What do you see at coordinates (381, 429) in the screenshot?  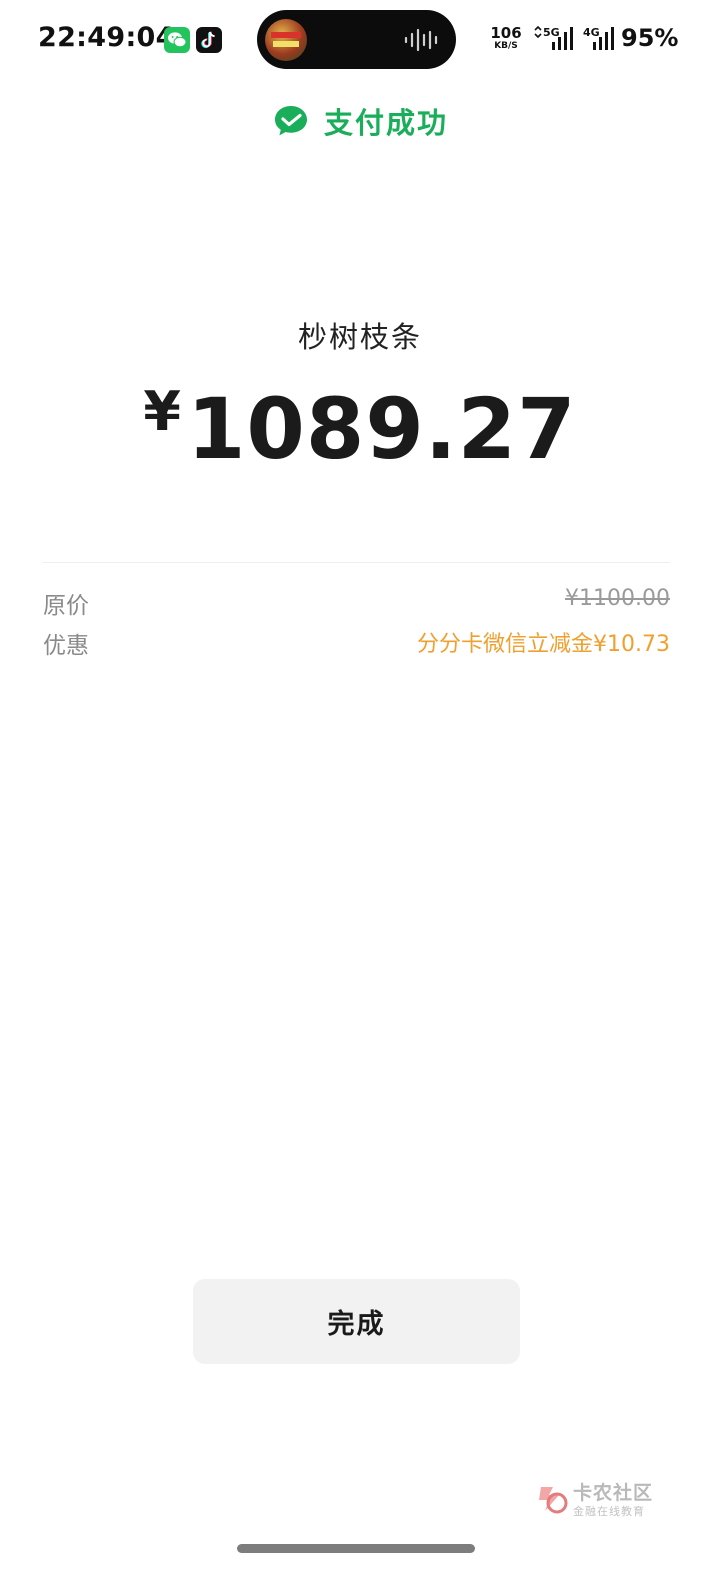 I see `amount-value: 1089.27` at bounding box center [381, 429].